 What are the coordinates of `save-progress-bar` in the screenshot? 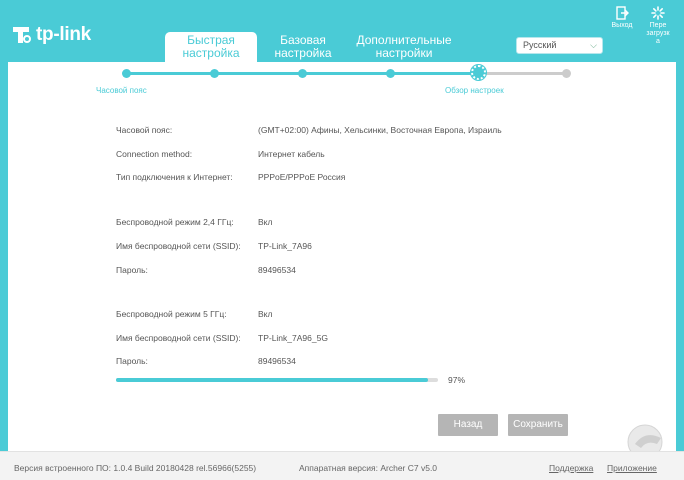 It's located at (277, 380).